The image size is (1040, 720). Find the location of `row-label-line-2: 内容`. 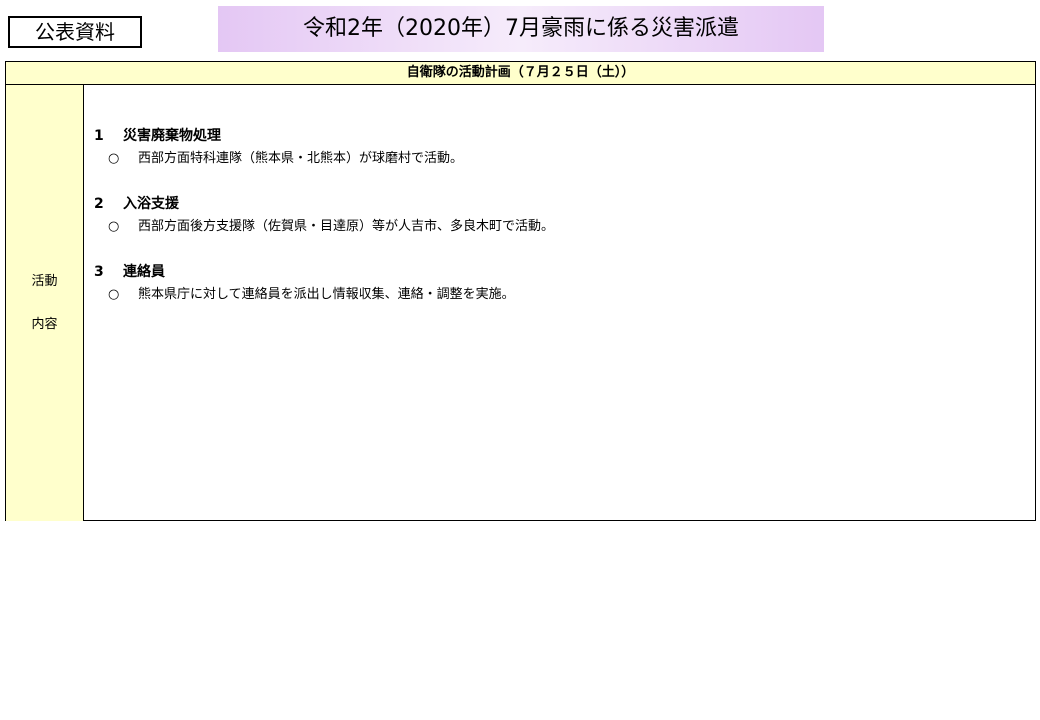

row-label-line-2: 内容 is located at coordinates (44, 324).